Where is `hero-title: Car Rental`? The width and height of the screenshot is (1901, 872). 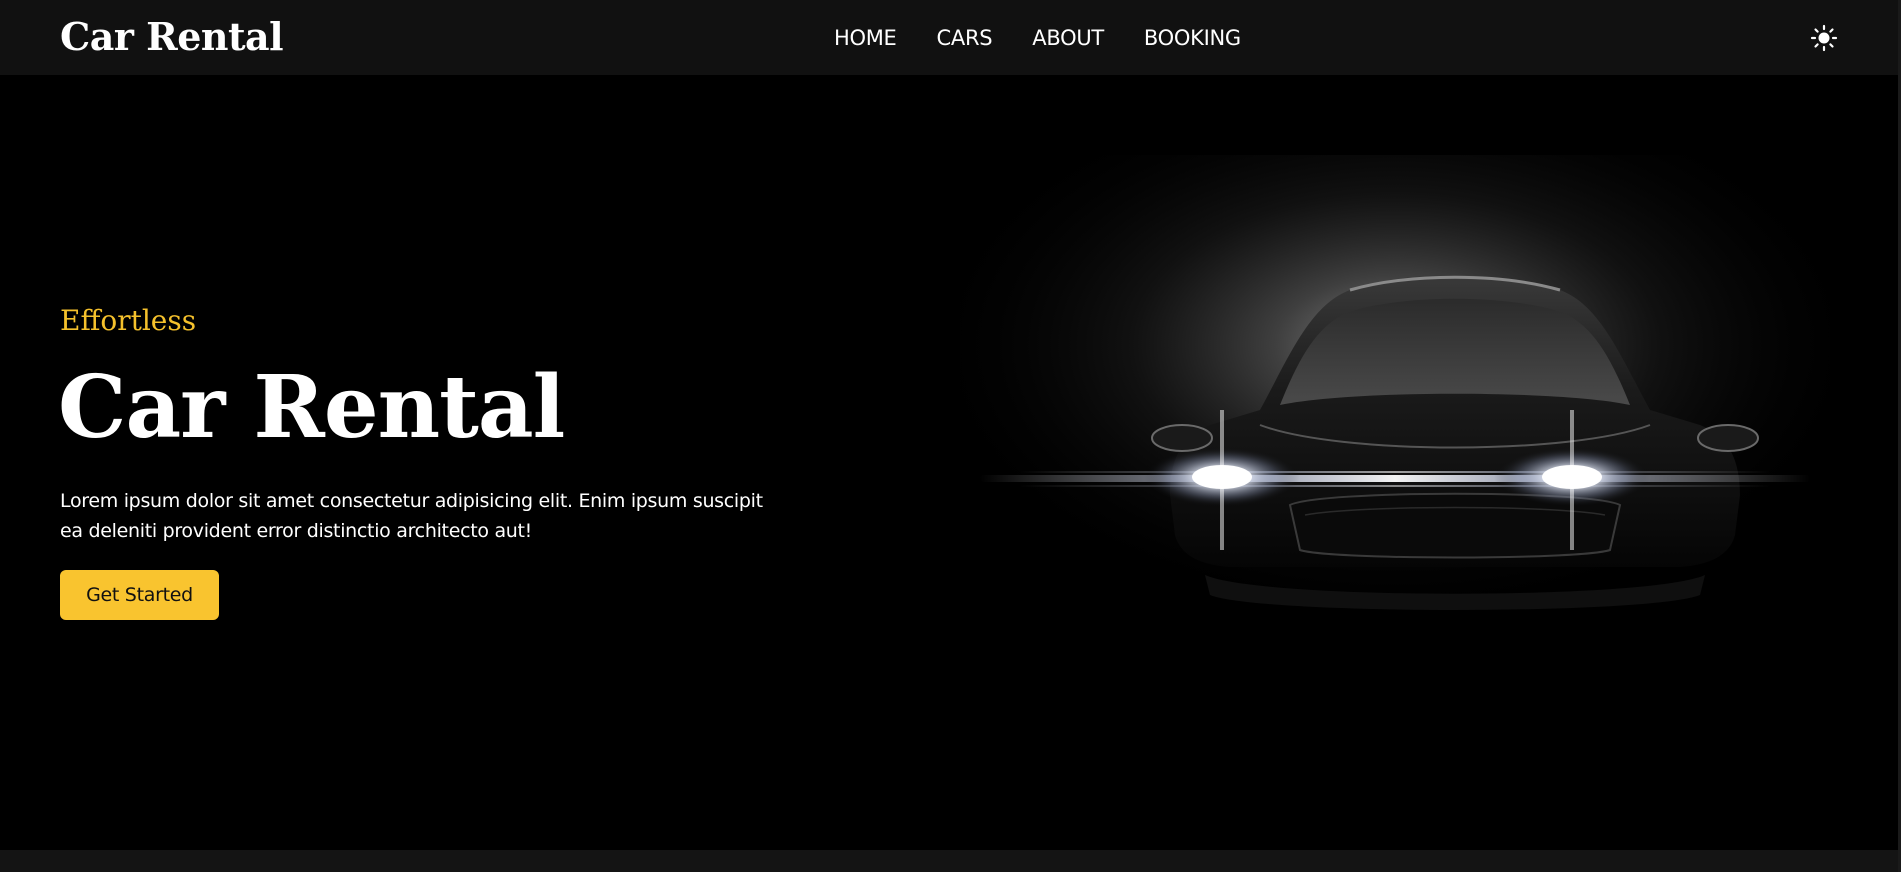
hero-title: Car Rental is located at coordinates (311, 407).